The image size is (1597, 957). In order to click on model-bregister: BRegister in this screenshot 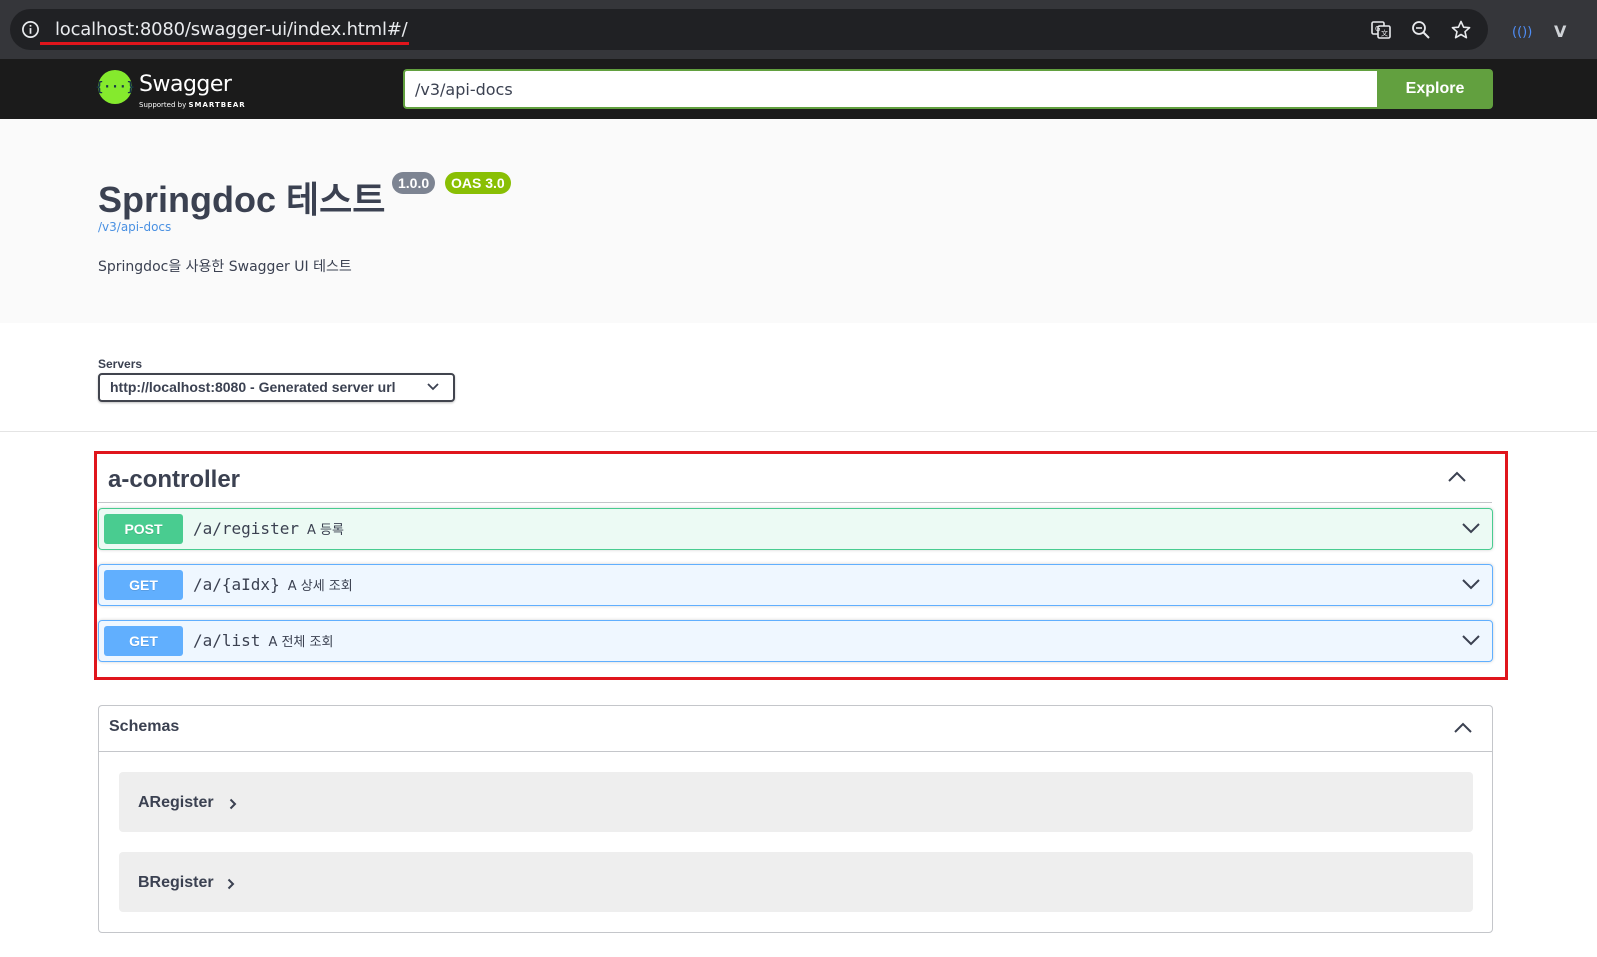, I will do `click(796, 882)`.